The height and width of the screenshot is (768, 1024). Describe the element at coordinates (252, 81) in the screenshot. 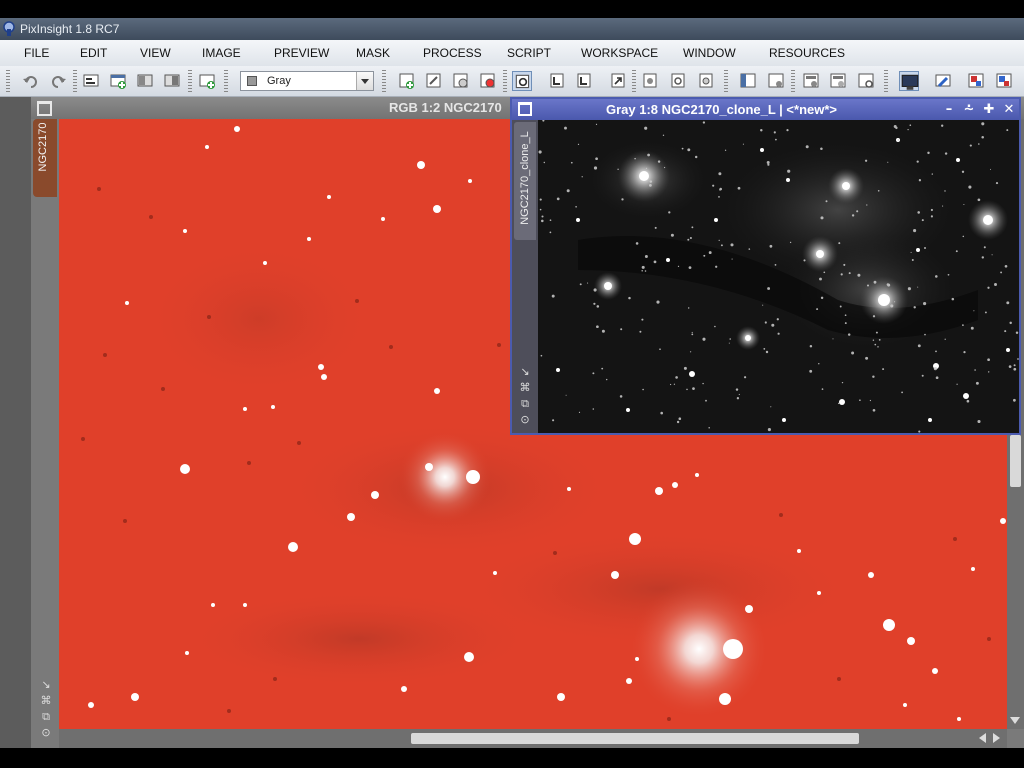

I see `mask-color-swatch` at that location.